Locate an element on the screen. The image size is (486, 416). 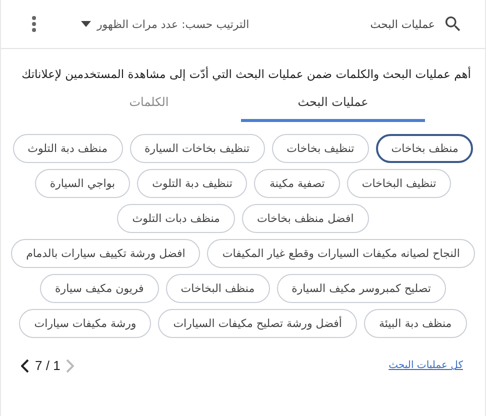
search-chip: افضل ورشة تكييف سيارات بالدمام is located at coordinates (105, 253).